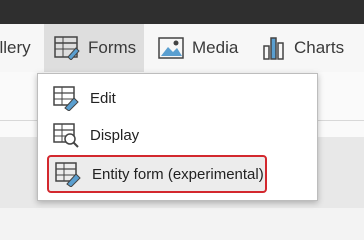 The height and width of the screenshot is (240, 364). I want to click on form-edit-icon, so click(67, 98).